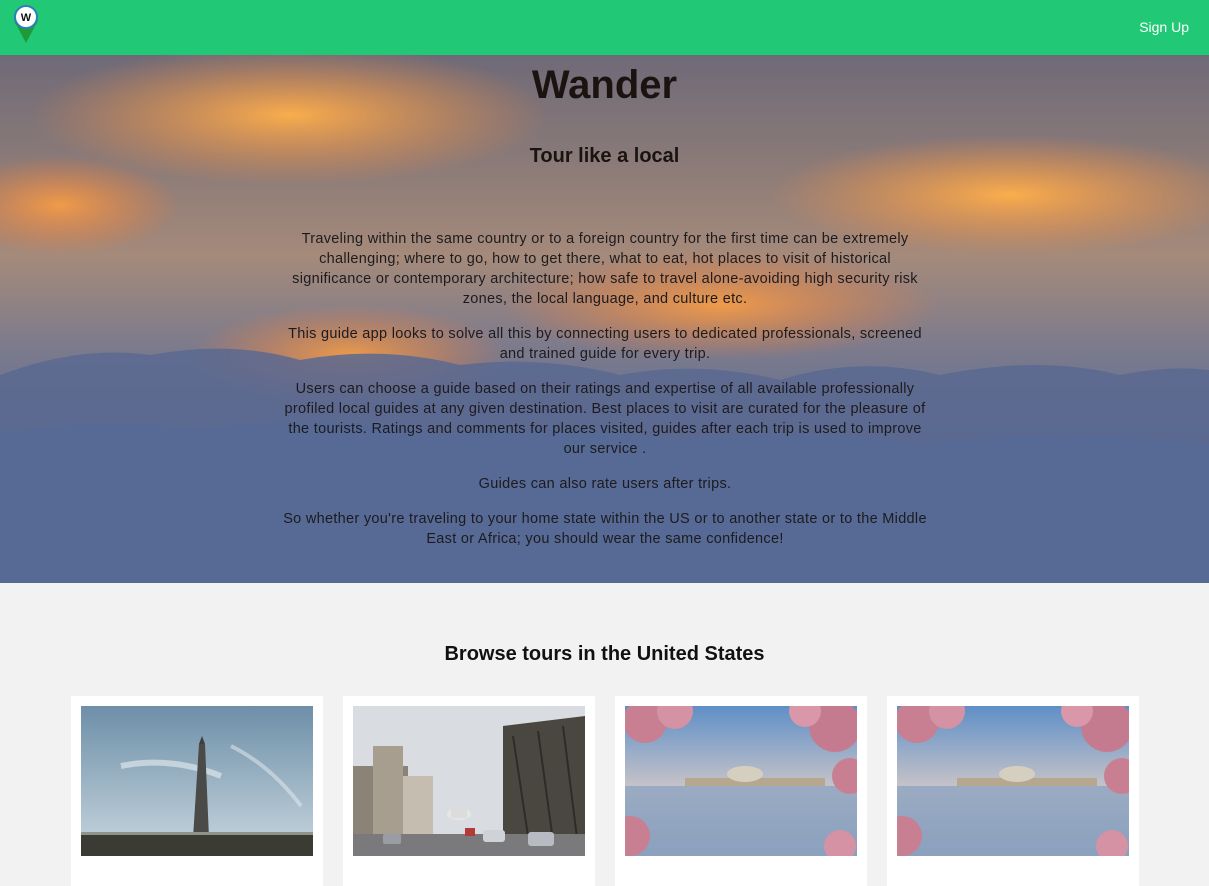 The image size is (1209, 886). Describe the element at coordinates (604, 156) in the screenshot. I see `hero-subtitle: Tour like a local` at that location.